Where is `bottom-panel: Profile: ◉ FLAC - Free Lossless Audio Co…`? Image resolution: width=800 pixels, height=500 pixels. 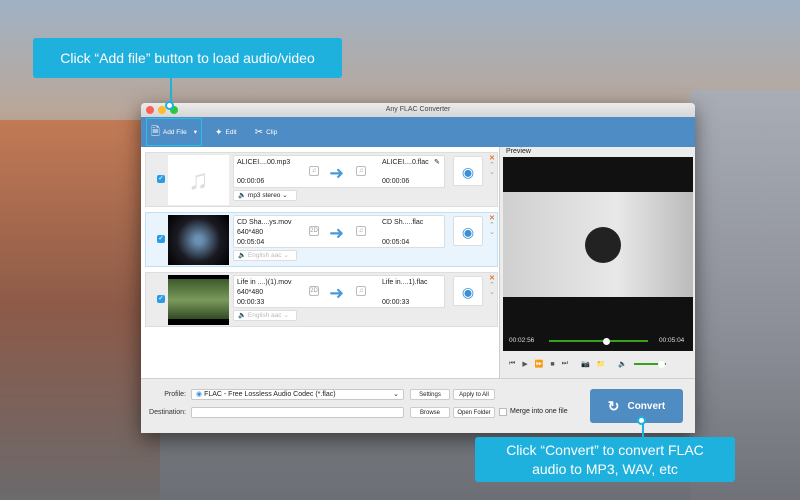
bottom-panel: Profile: ◉ FLAC - Free Lossless Audio Co… is located at coordinates (418, 405).